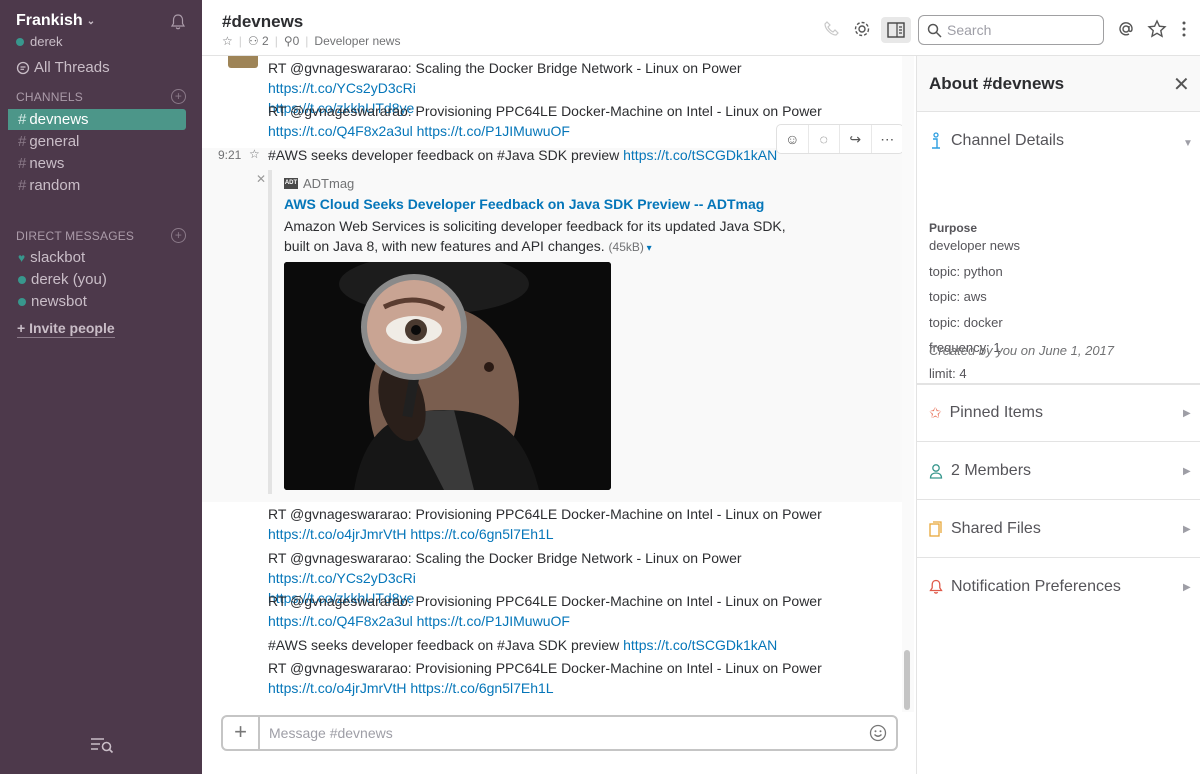  Describe the element at coordinates (253, 41) in the screenshot. I see `person-icon: ⚇` at that location.